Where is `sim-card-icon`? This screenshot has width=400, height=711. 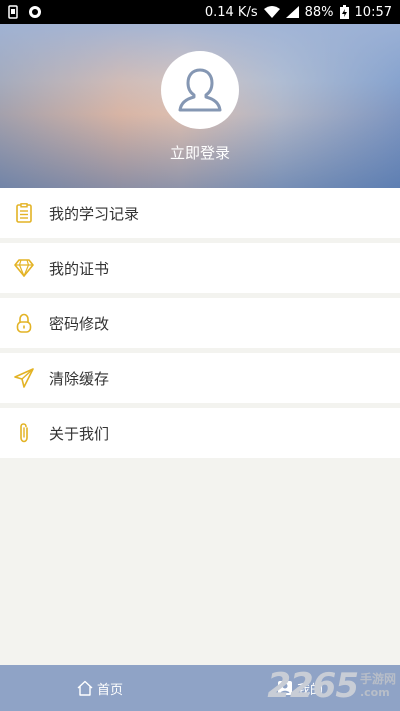
sim-card-icon is located at coordinates (13, 12).